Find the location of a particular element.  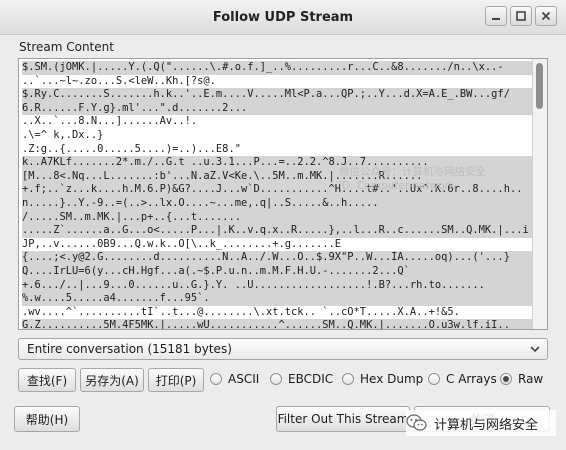

format-radio-ebcdic: EBCDIC is located at coordinates (301, 379).